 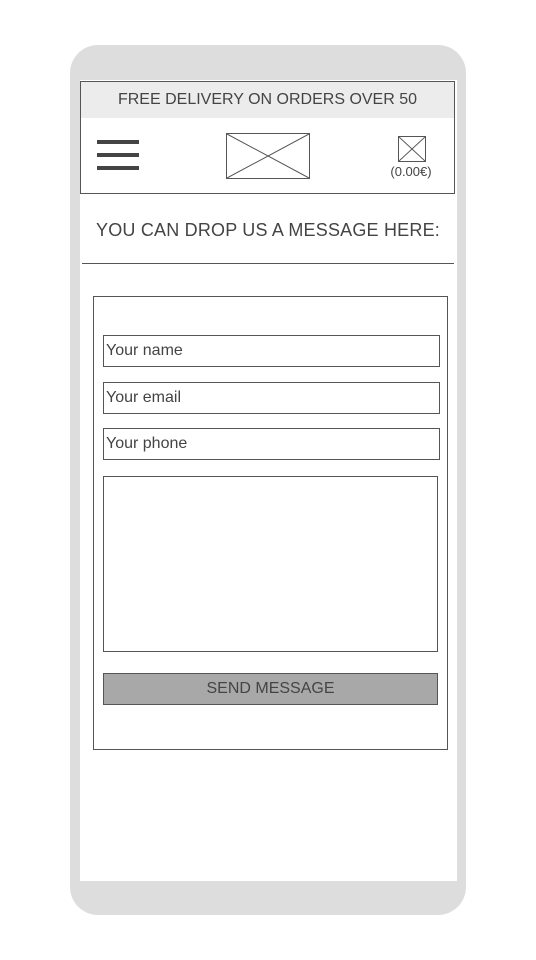 What do you see at coordinates (411, 171) in the screenshot?
I see `cart-total: (0.00€)` at bounding box center [411, 171].